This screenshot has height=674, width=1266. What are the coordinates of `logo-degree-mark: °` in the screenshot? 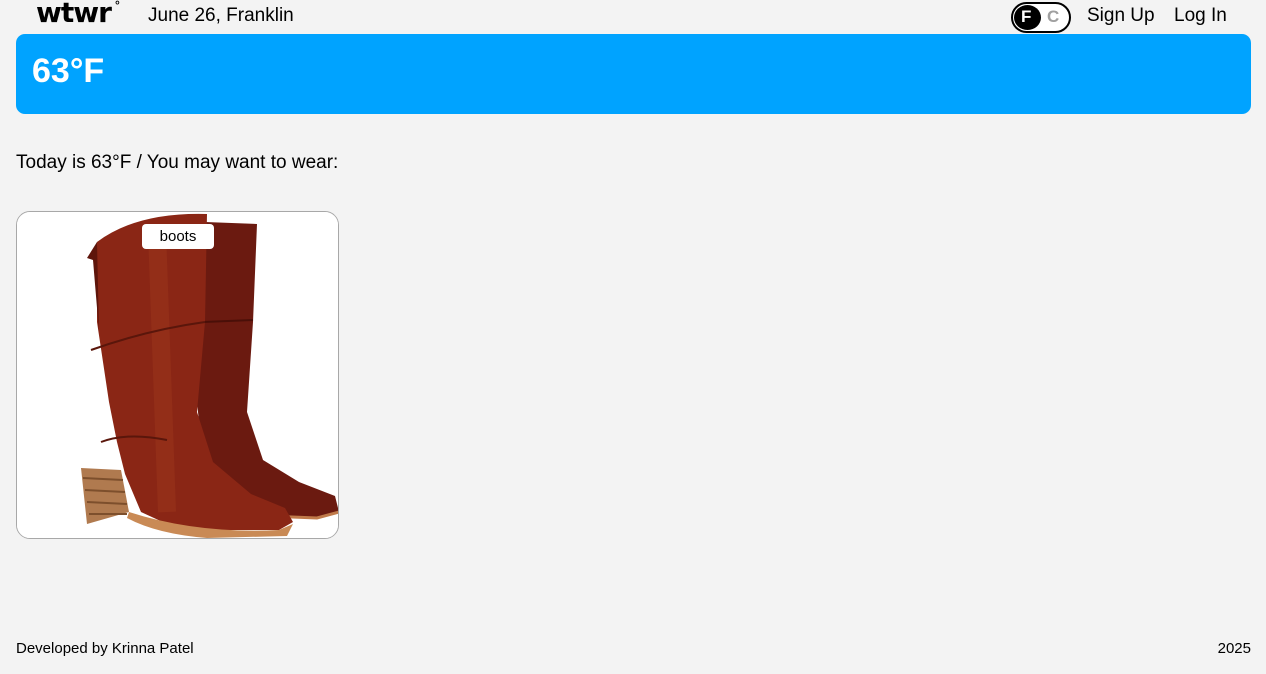 It's located at (117, 6).